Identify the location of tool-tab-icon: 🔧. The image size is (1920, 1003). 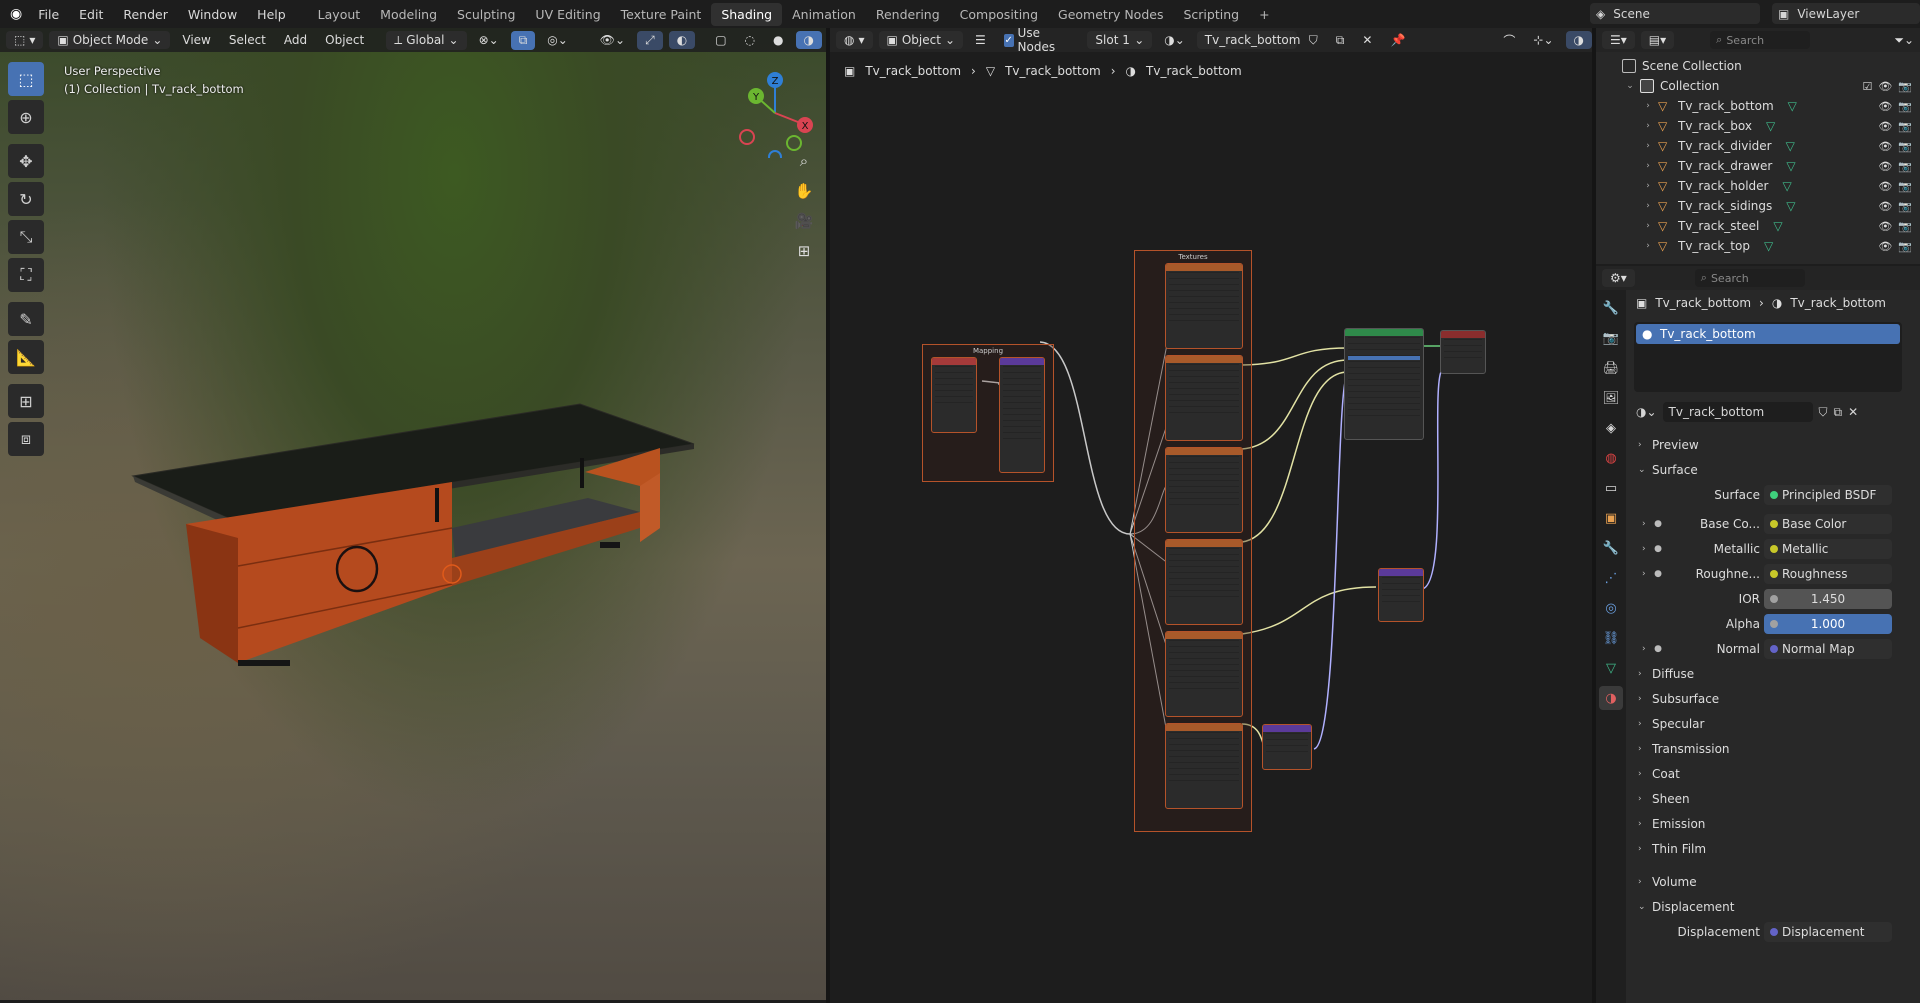
(1611, 308).